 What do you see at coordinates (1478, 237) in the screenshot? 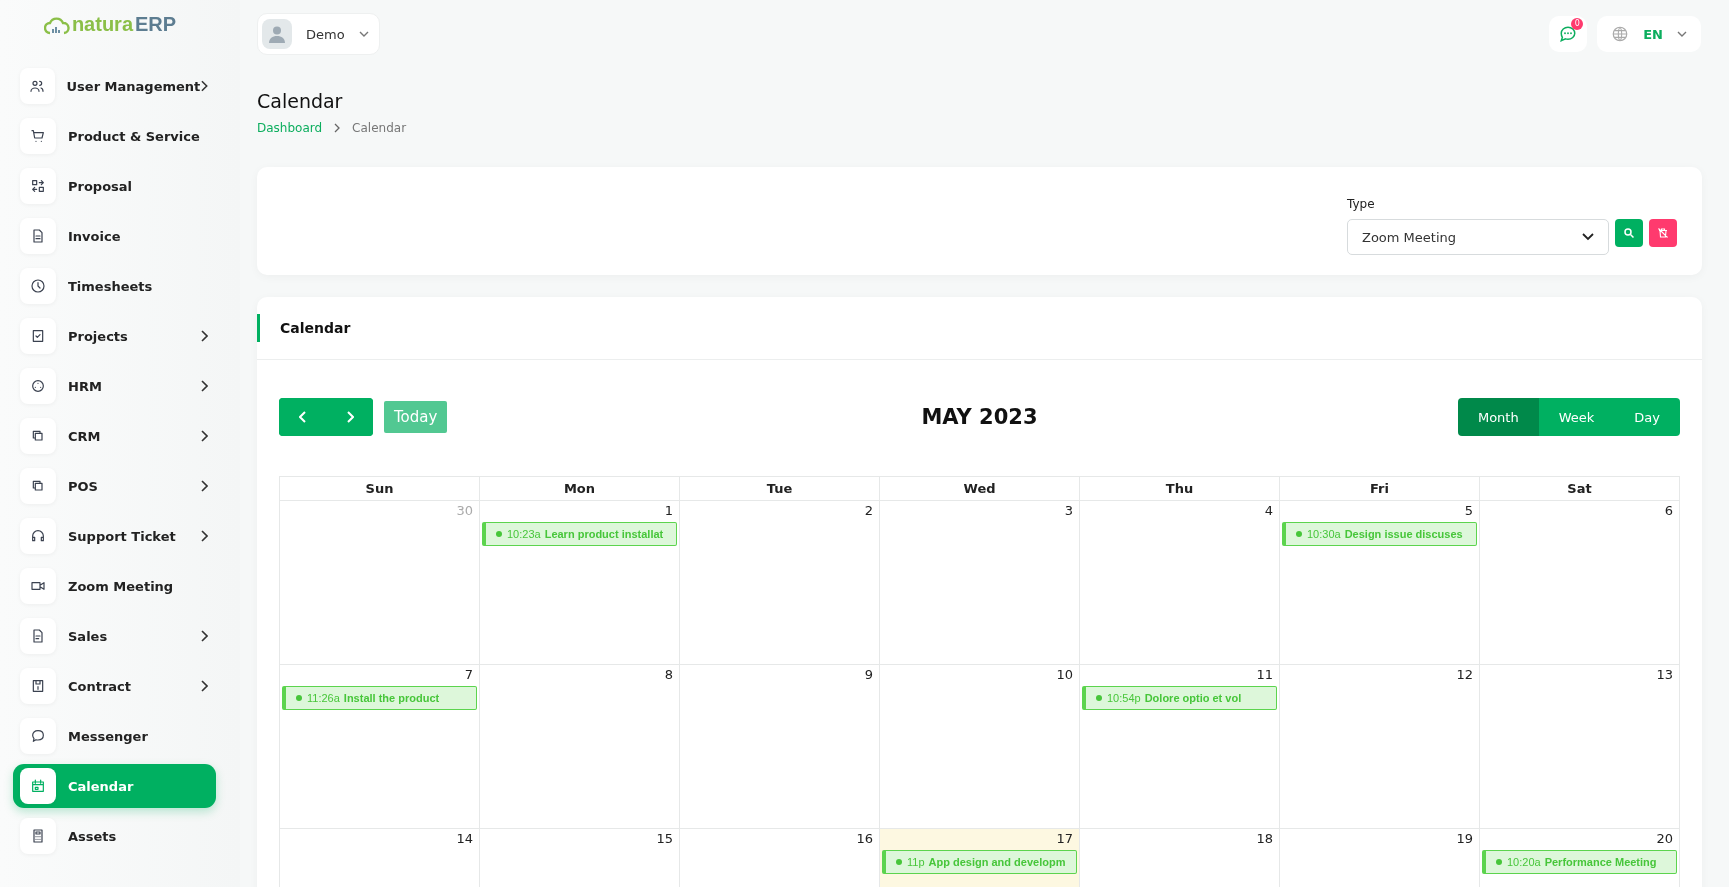
I see `type-select: Zoom Meeting` at bounding box center [1478, 237].